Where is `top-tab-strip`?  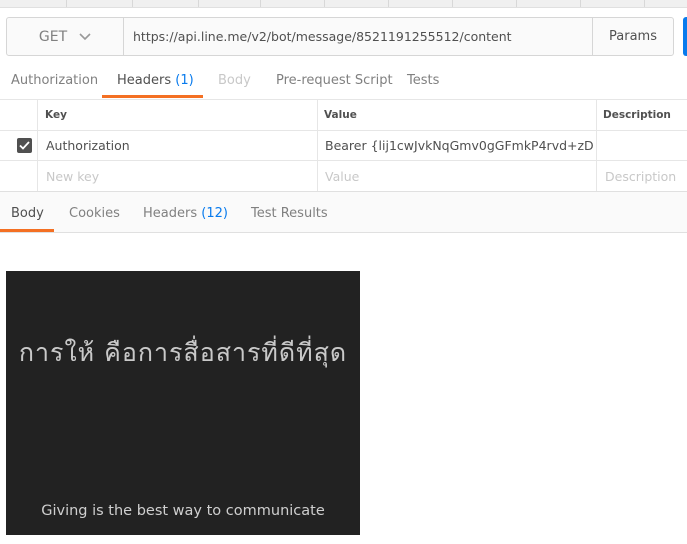
top-tab-strip is located at coordinates (343, 4).